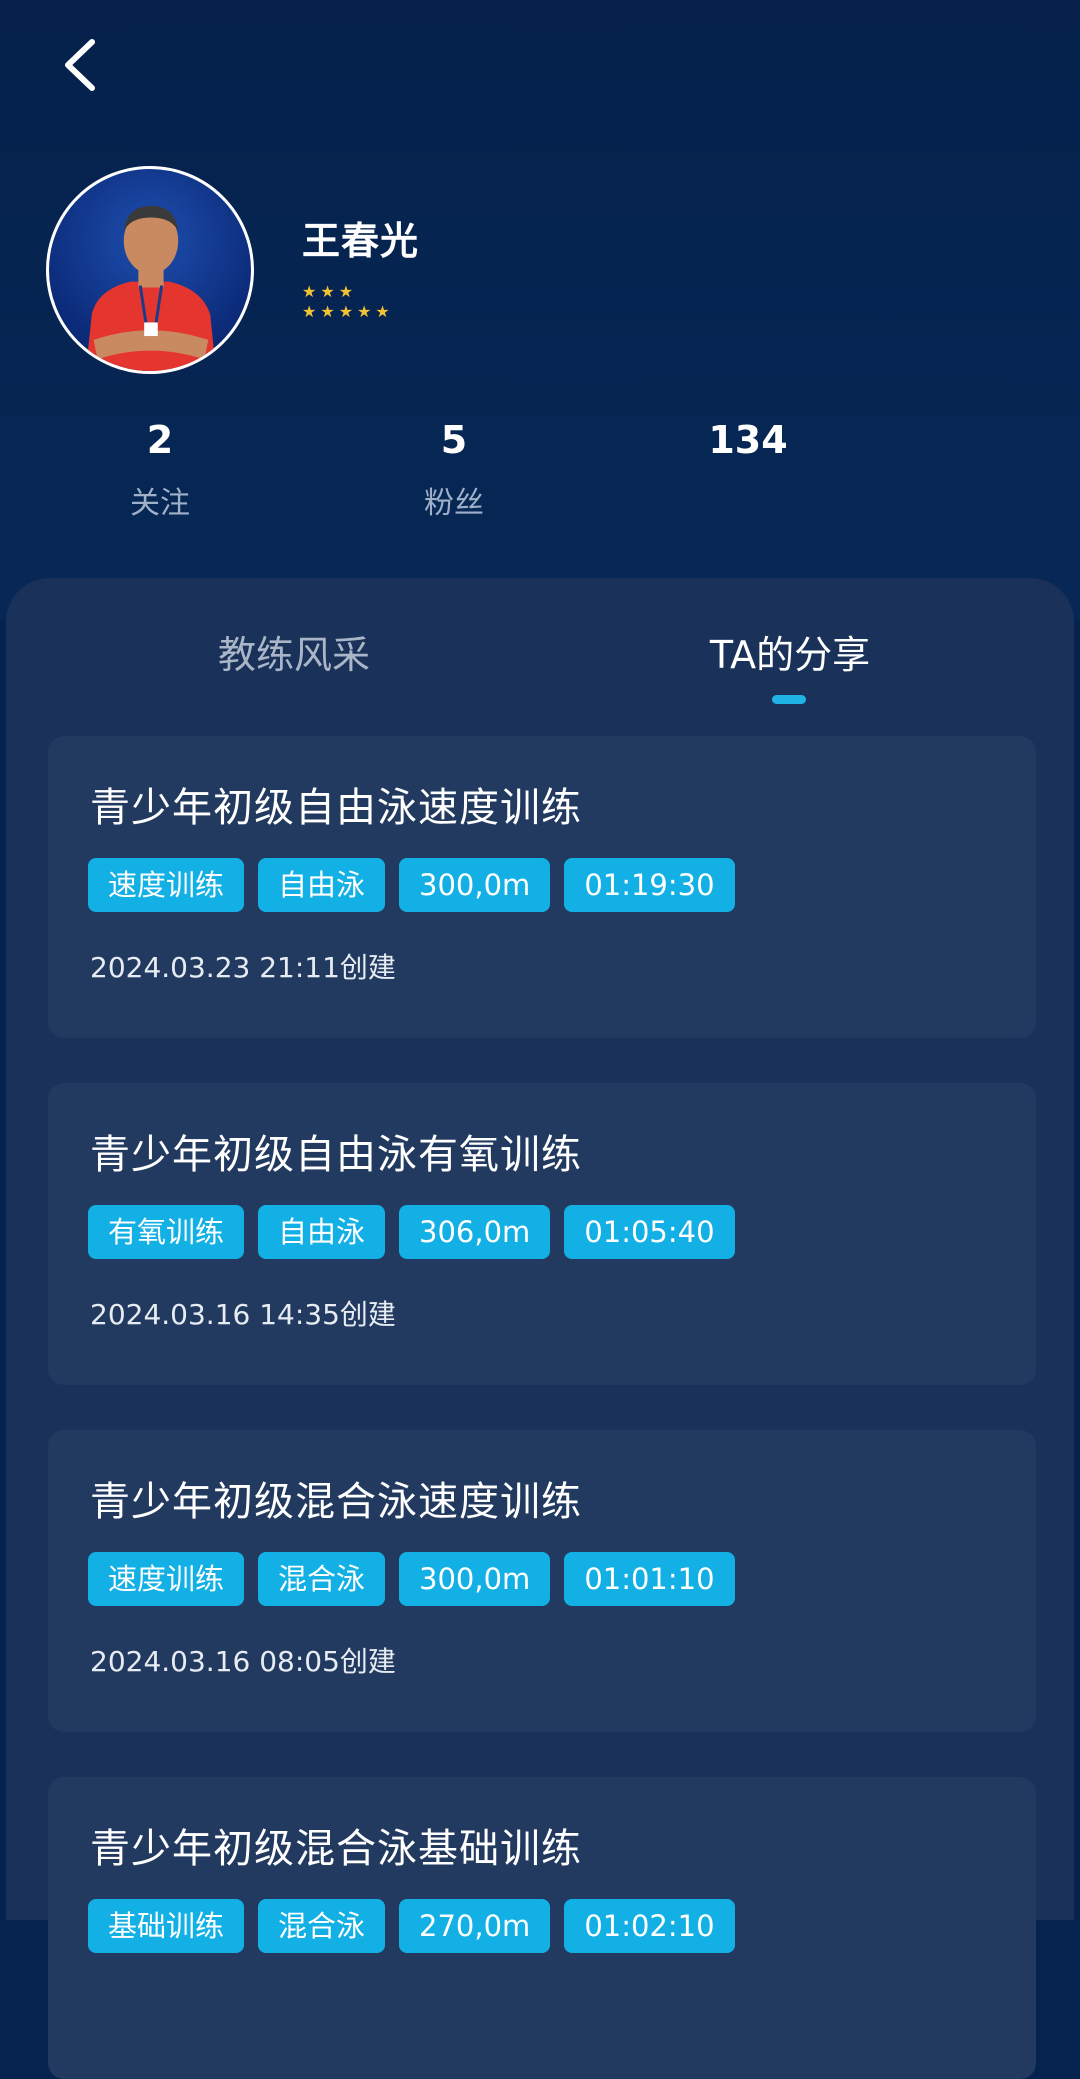 This screenshot has height=2079, width=1080. Describe the element at coordinates (454, 503) in the screenshot. I see `stat-followers-label: 粉丝` at that location.